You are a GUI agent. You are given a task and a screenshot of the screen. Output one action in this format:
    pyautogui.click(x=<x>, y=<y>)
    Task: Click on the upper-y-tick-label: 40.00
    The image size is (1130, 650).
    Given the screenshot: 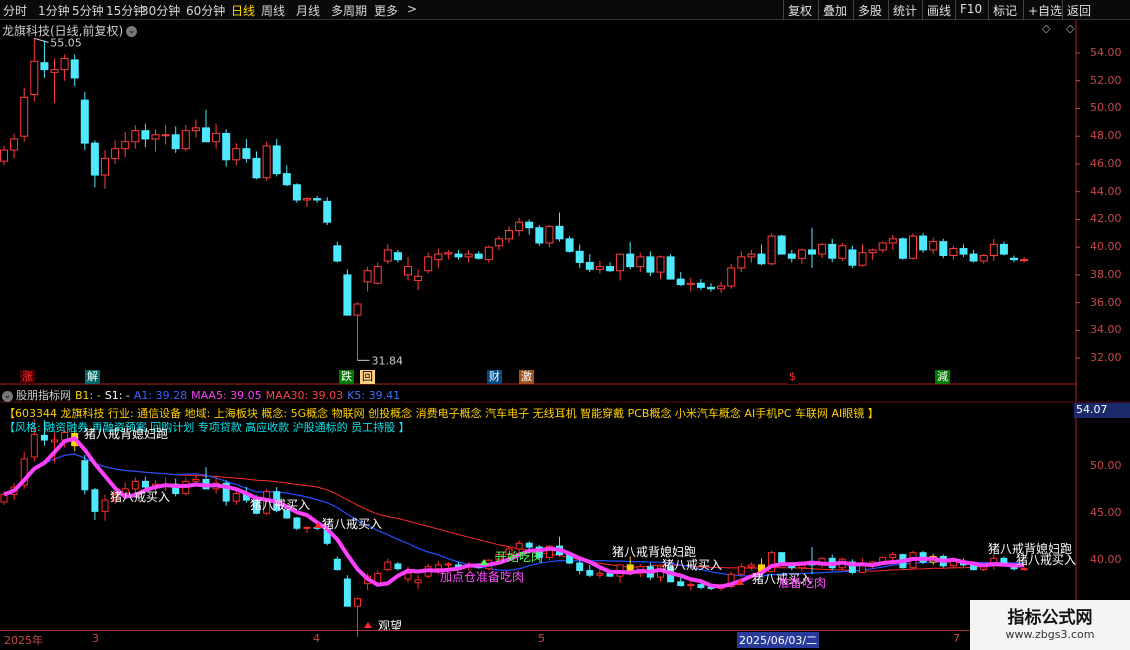 What is the action you would take?
    pyautogui.click(x=1106, y=247)
    